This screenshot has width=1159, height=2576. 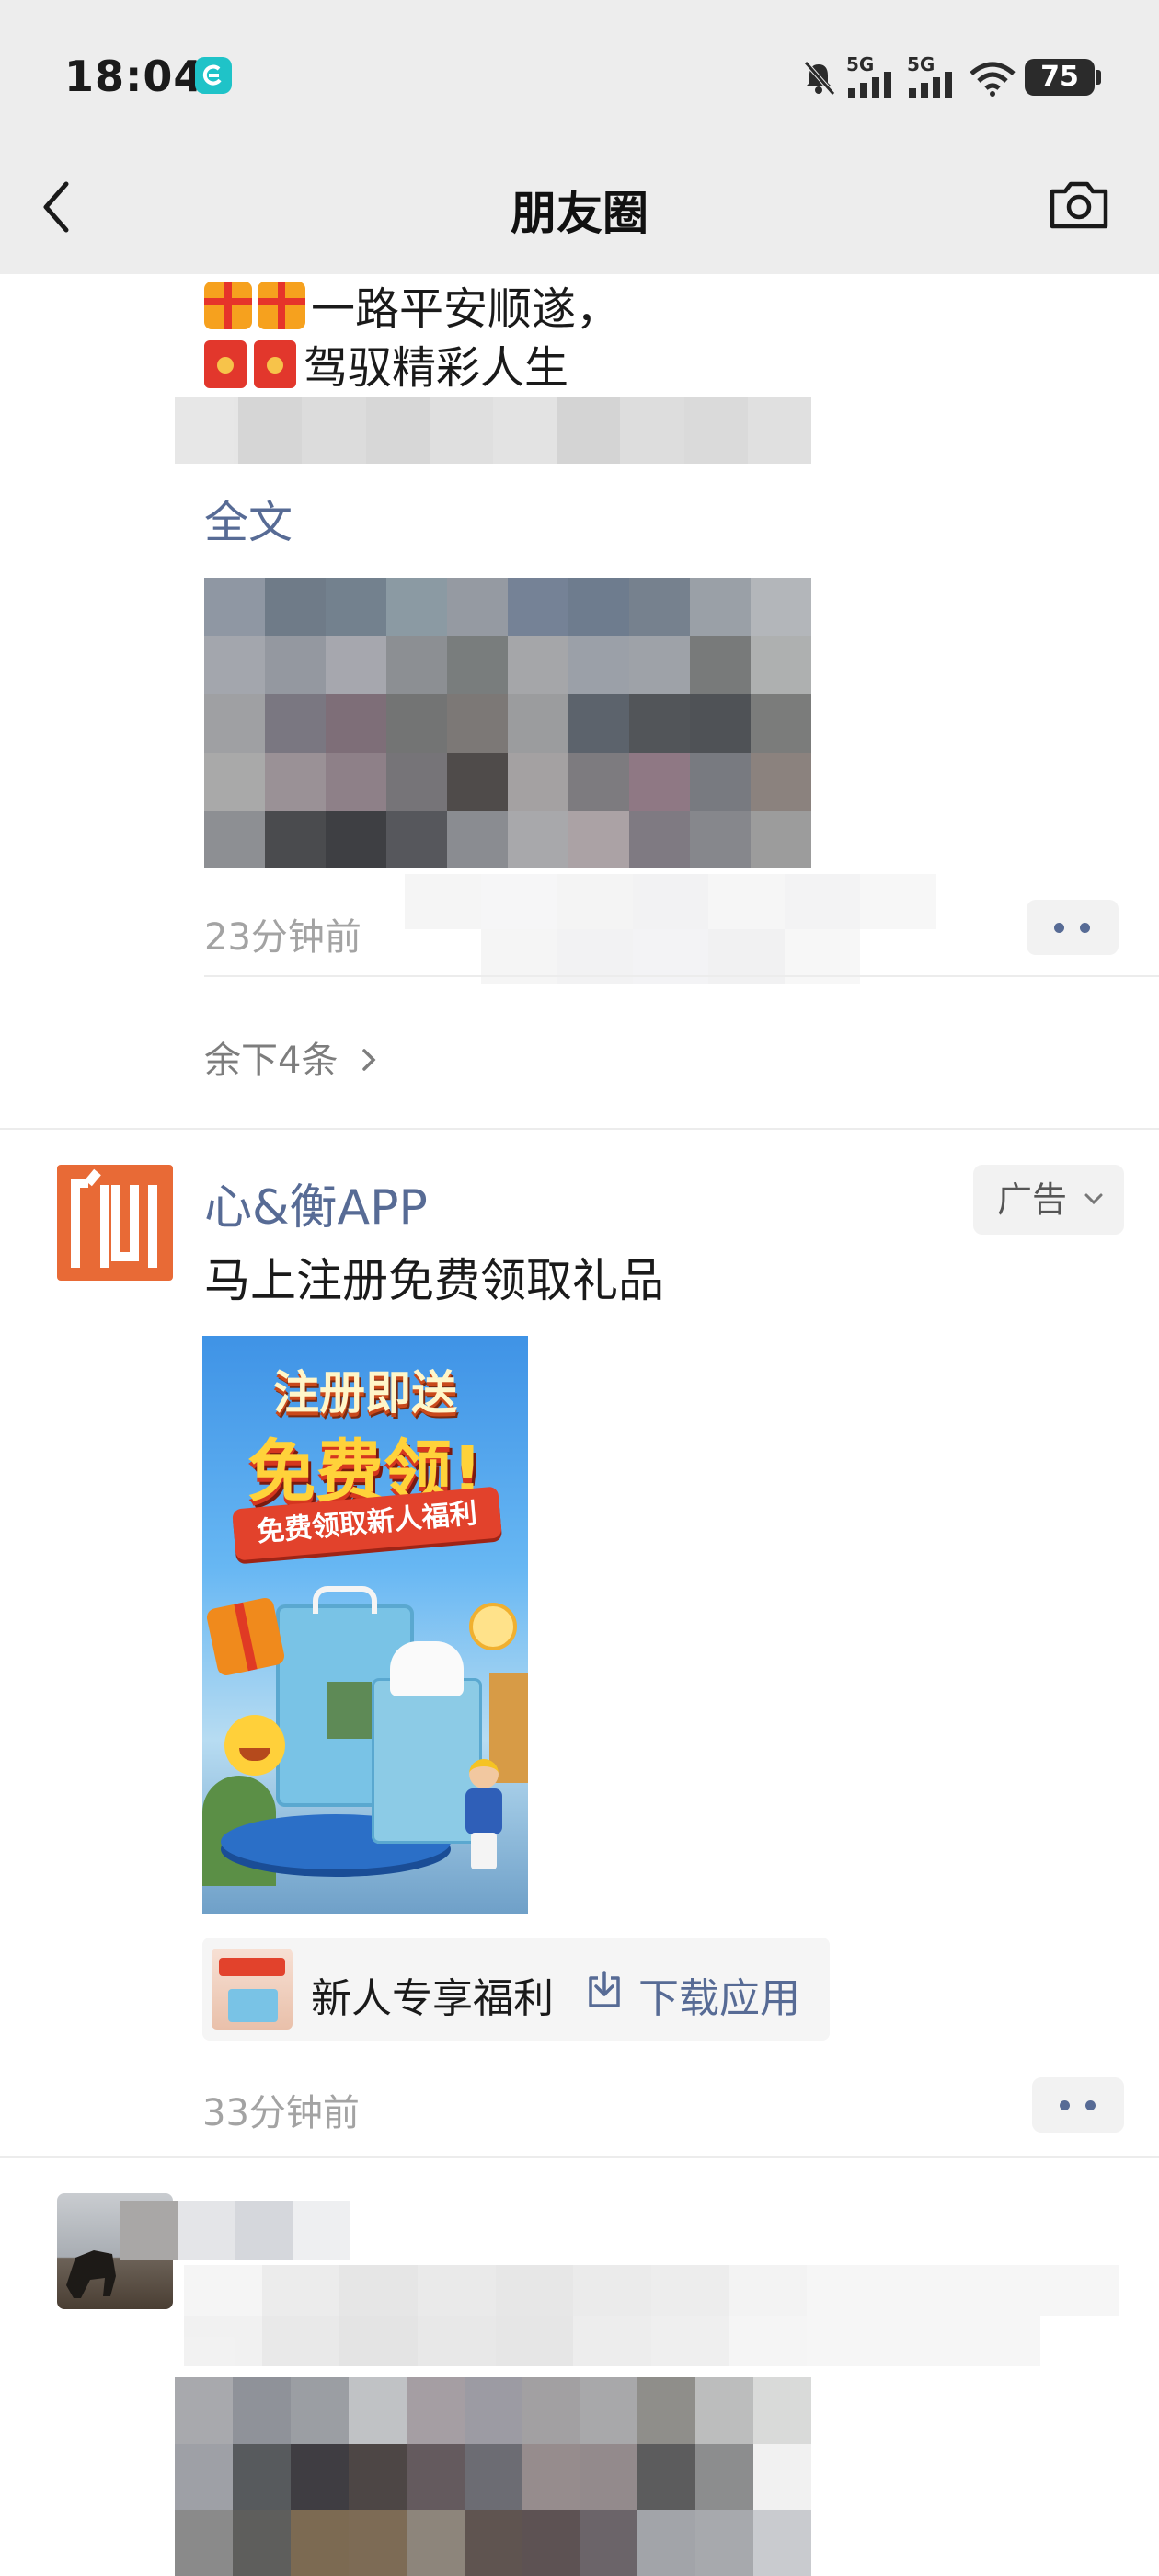 What do you see at coordinates (254, 1745) in the screenshot?
I see `ad-image-smiley` at bounding box center [254, 1745].